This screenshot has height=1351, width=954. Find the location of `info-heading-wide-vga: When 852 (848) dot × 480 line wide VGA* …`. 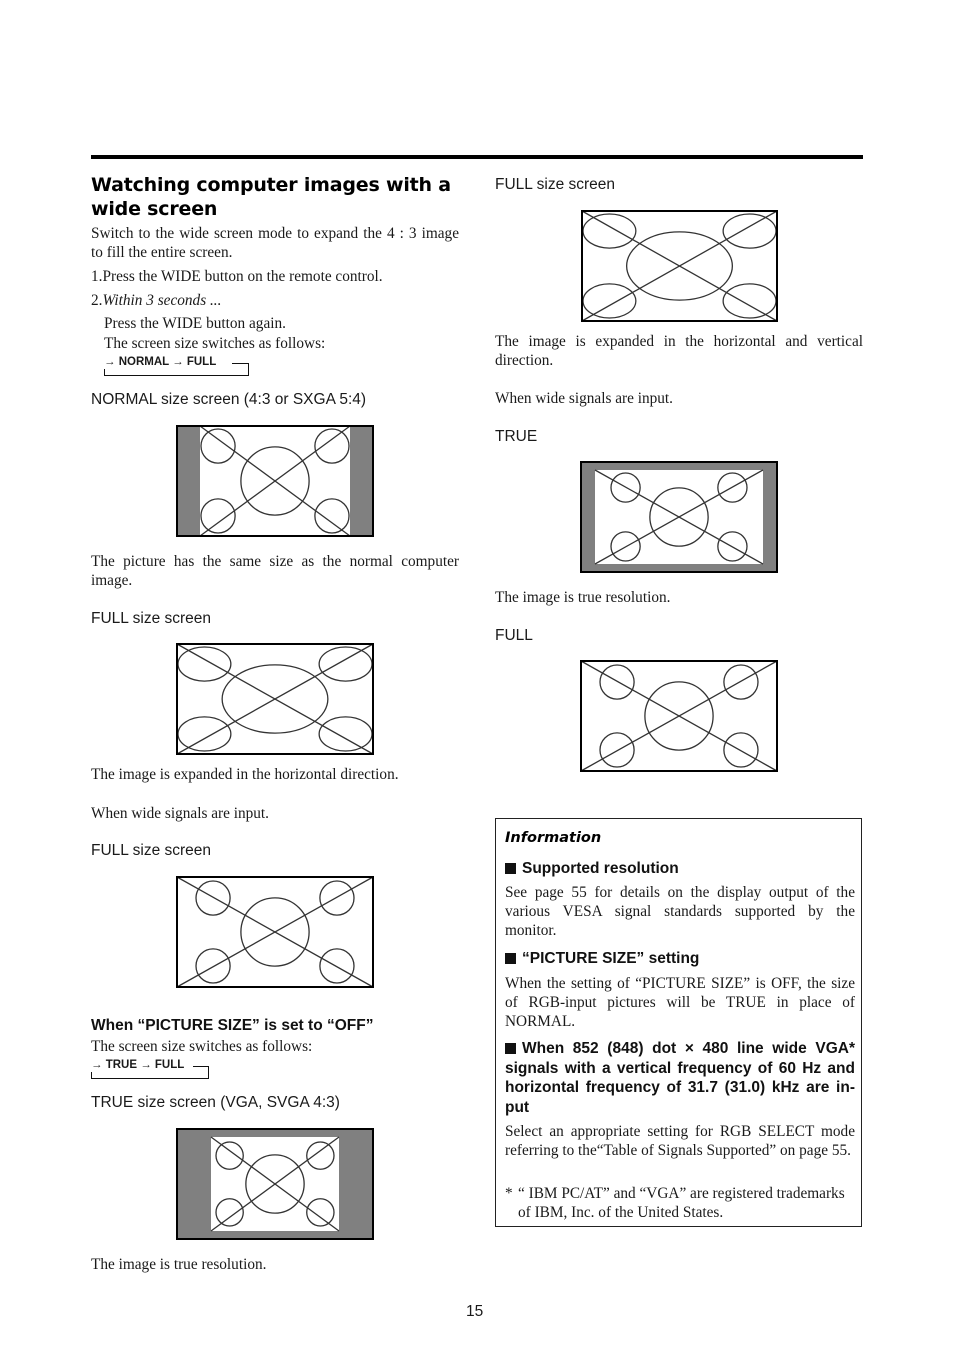

info-heading-wide-vga: When 852 (848) dot × 480 line wide VGA* … is located at coordinates (680, 1078).